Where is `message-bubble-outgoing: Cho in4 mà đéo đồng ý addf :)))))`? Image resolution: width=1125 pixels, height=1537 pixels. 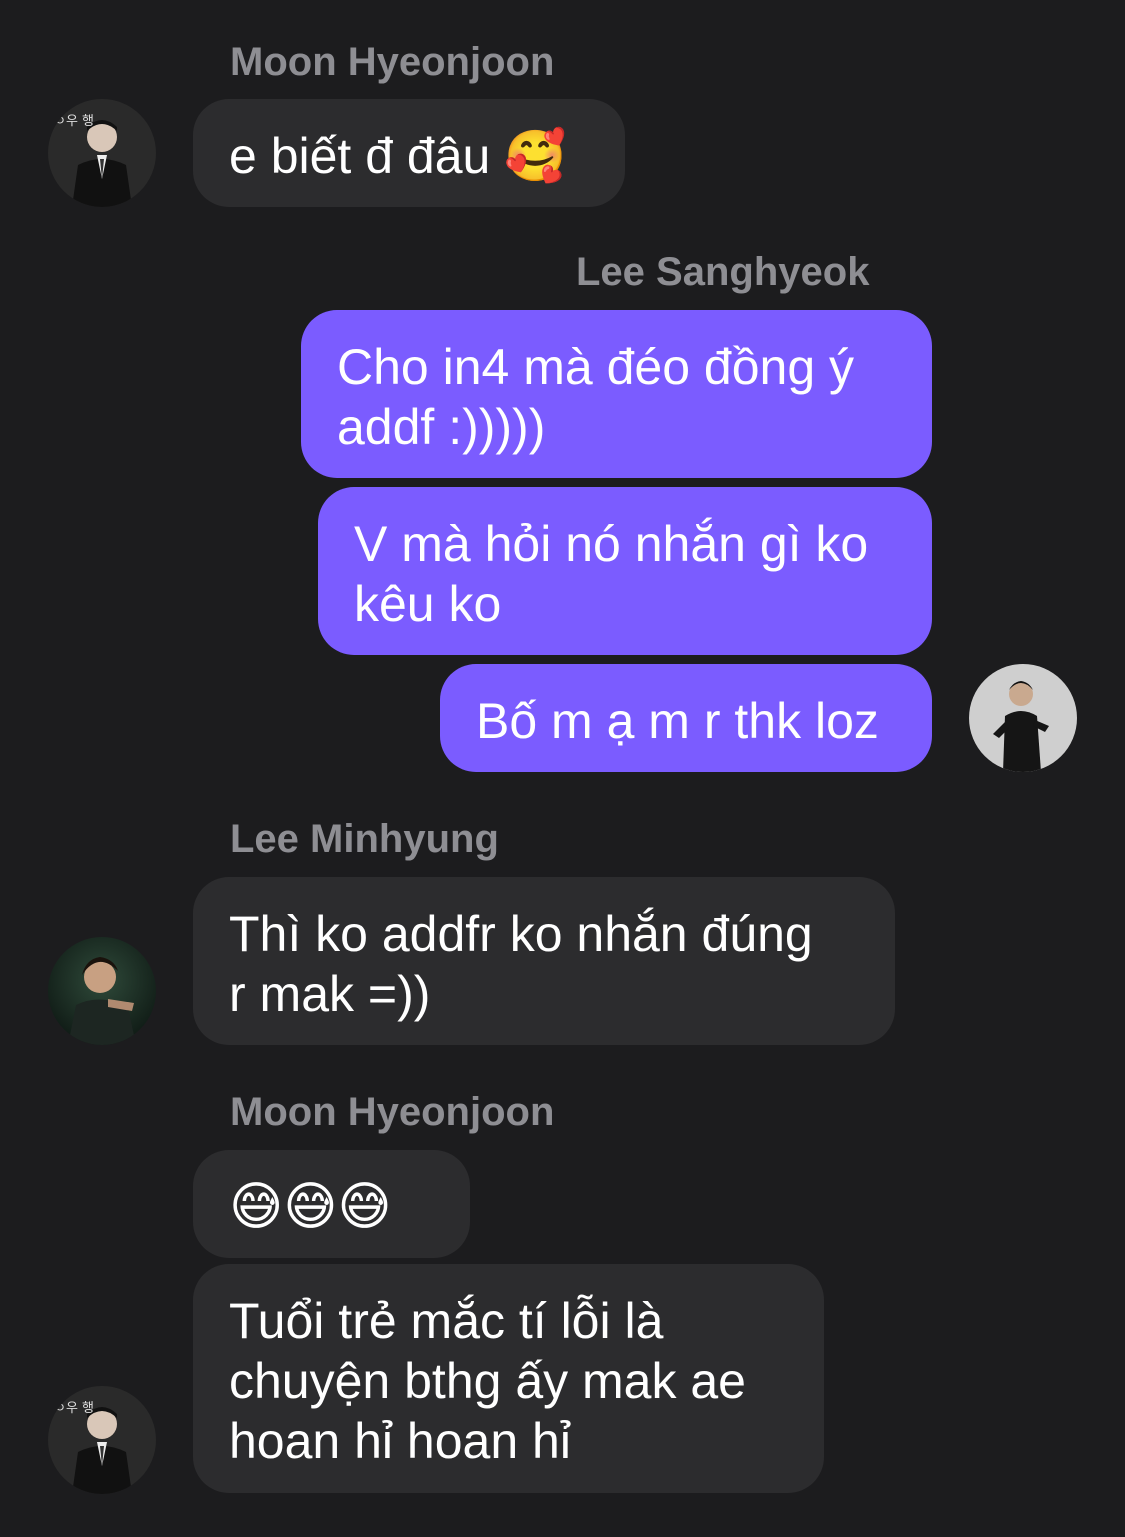 message-bubble-outgoing: Cho in4 mà đéo đồng ý addf :))))) is located at coordinates (616, 394).